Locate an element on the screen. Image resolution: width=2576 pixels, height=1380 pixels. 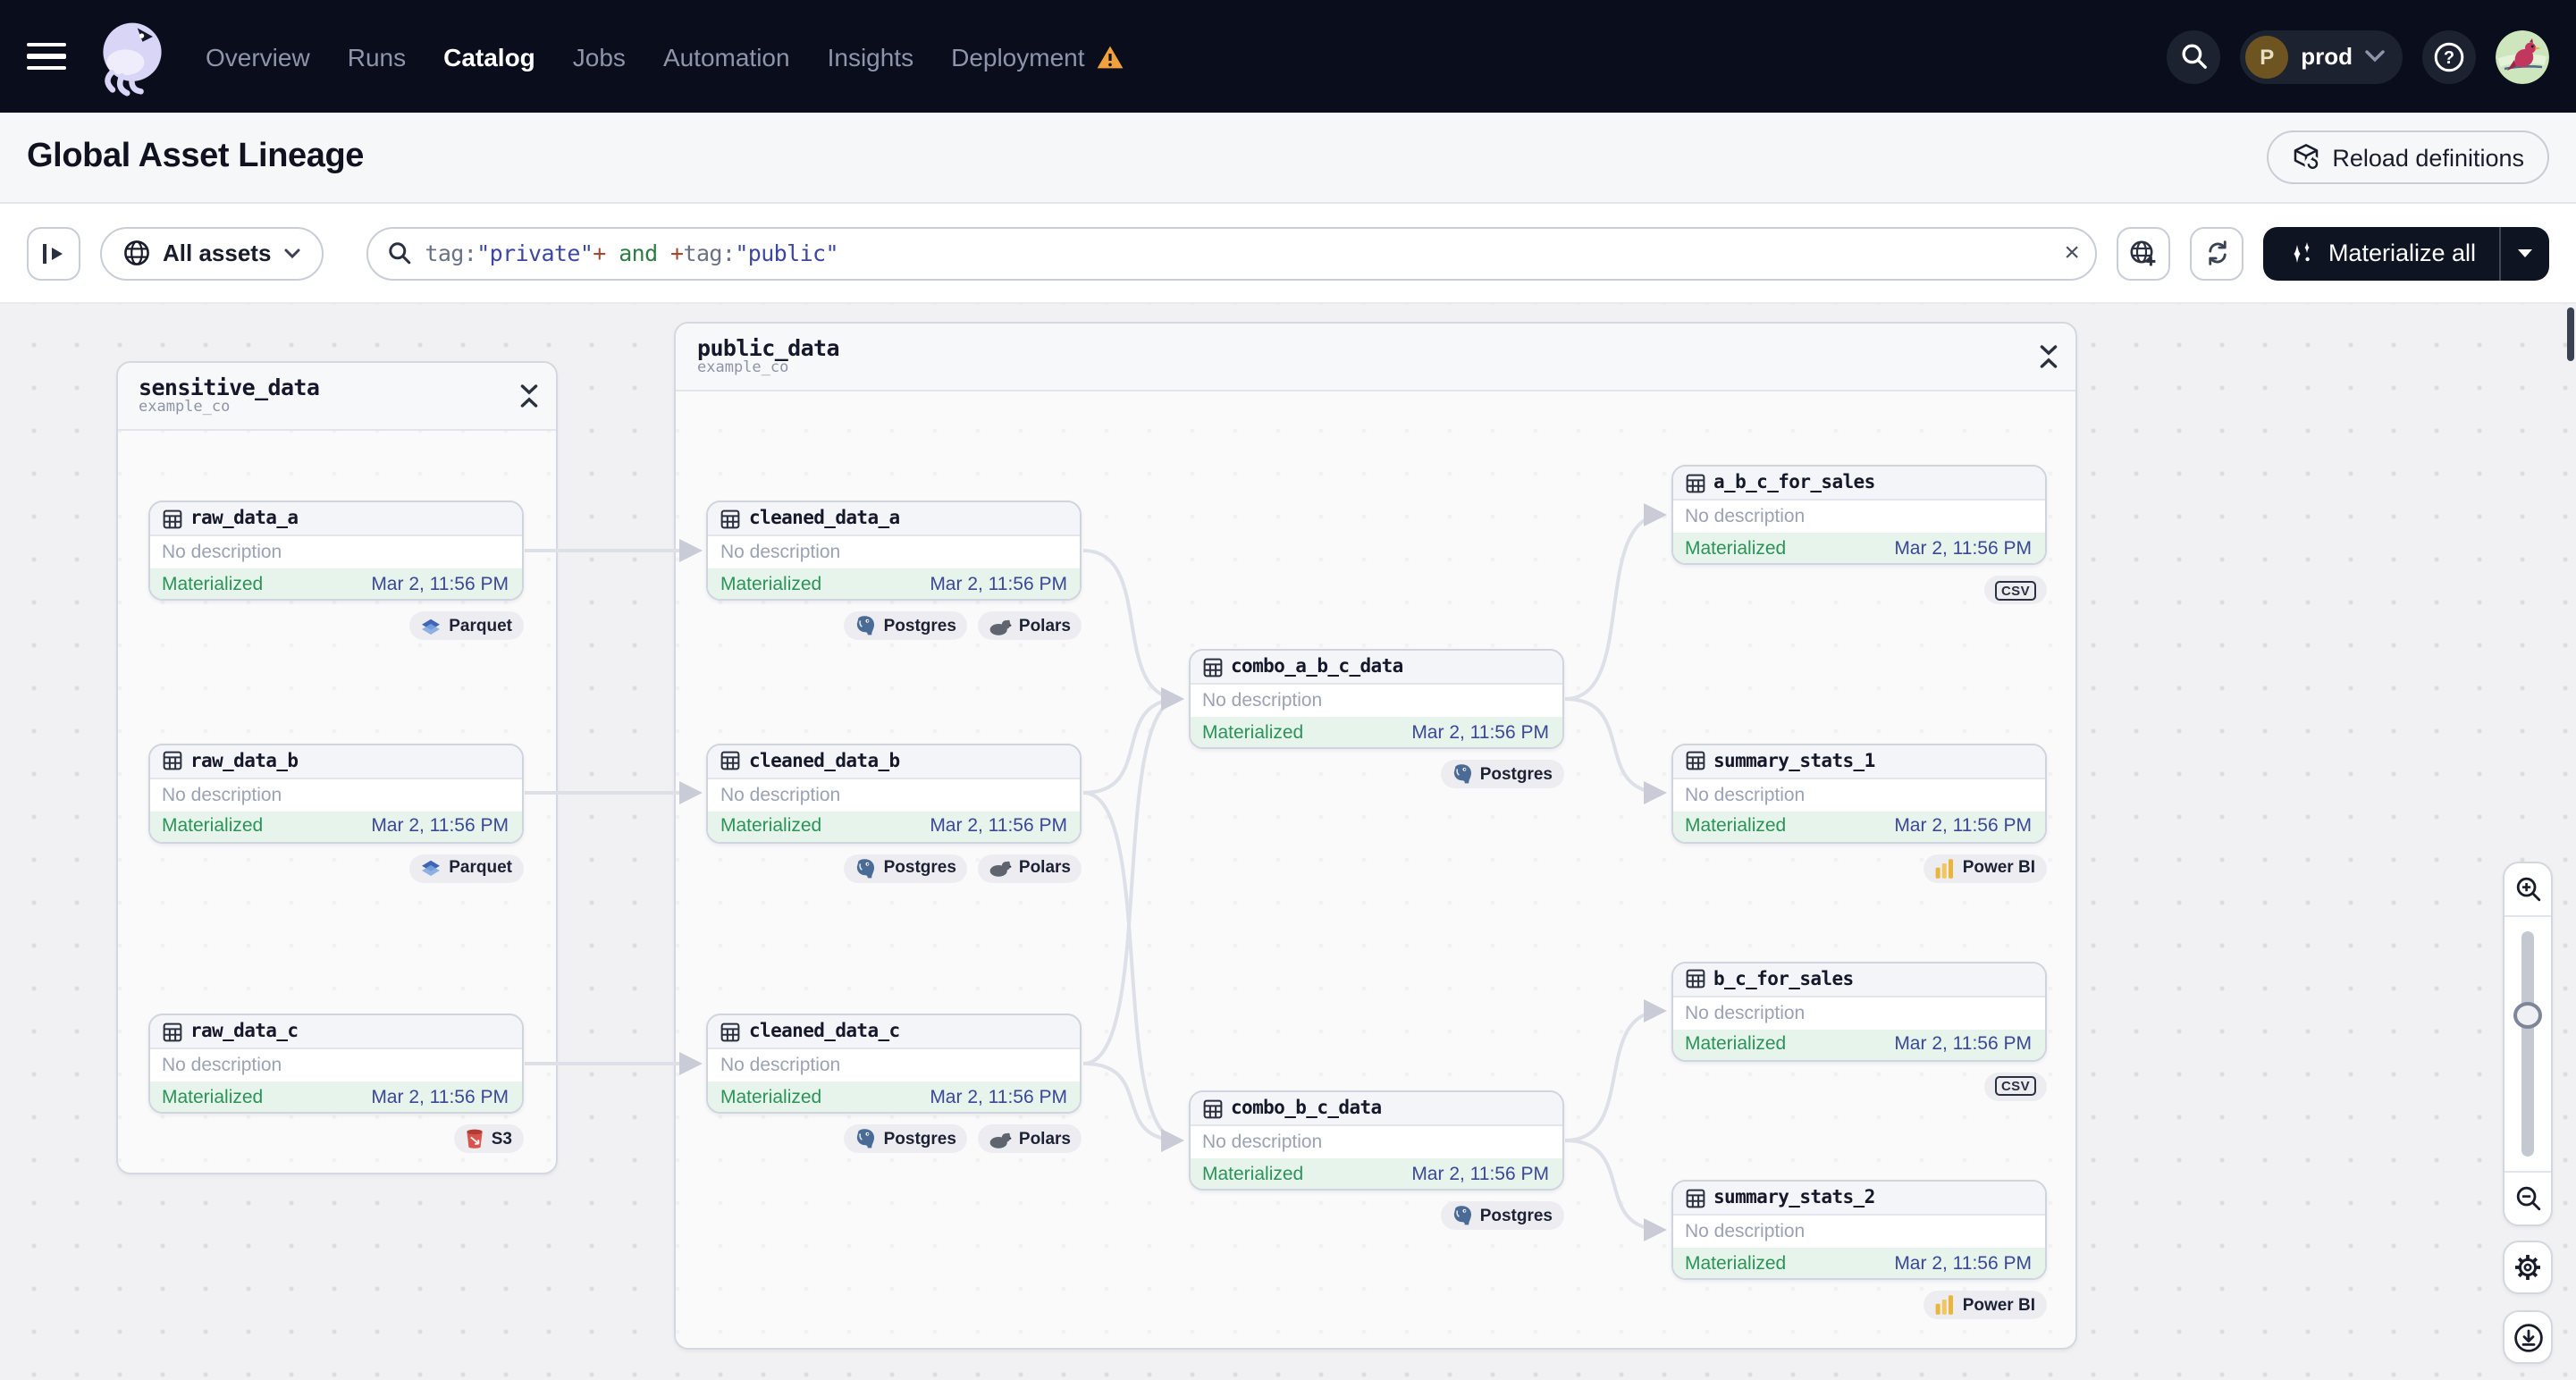
table-asset-icon is located at coordinates (1695, 1198).